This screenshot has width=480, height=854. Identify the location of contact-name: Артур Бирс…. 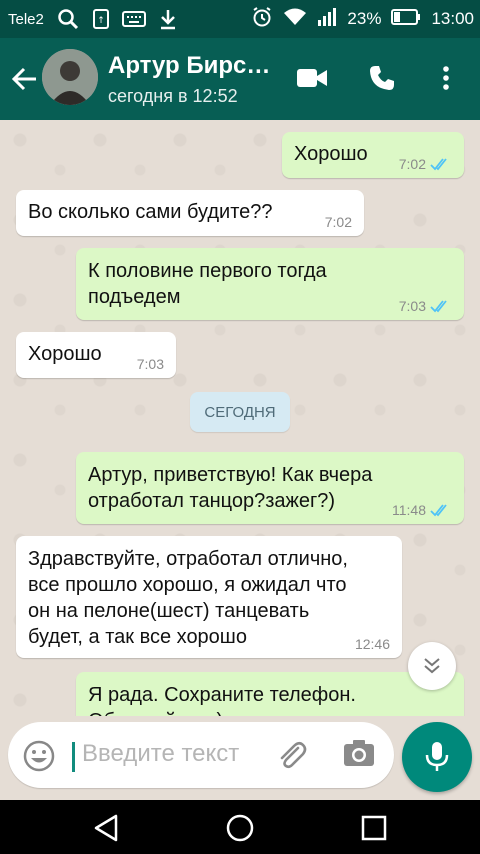
(193, 66).